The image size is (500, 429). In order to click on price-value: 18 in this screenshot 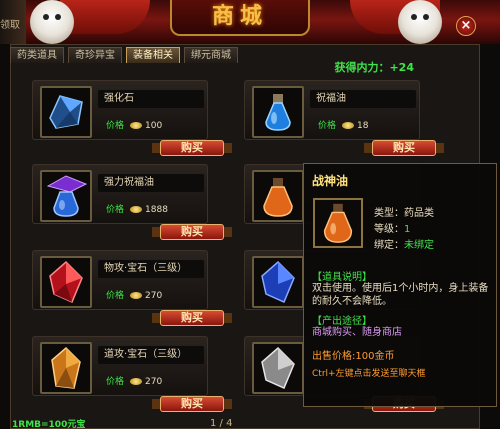, I will do `click(363, 126)`.